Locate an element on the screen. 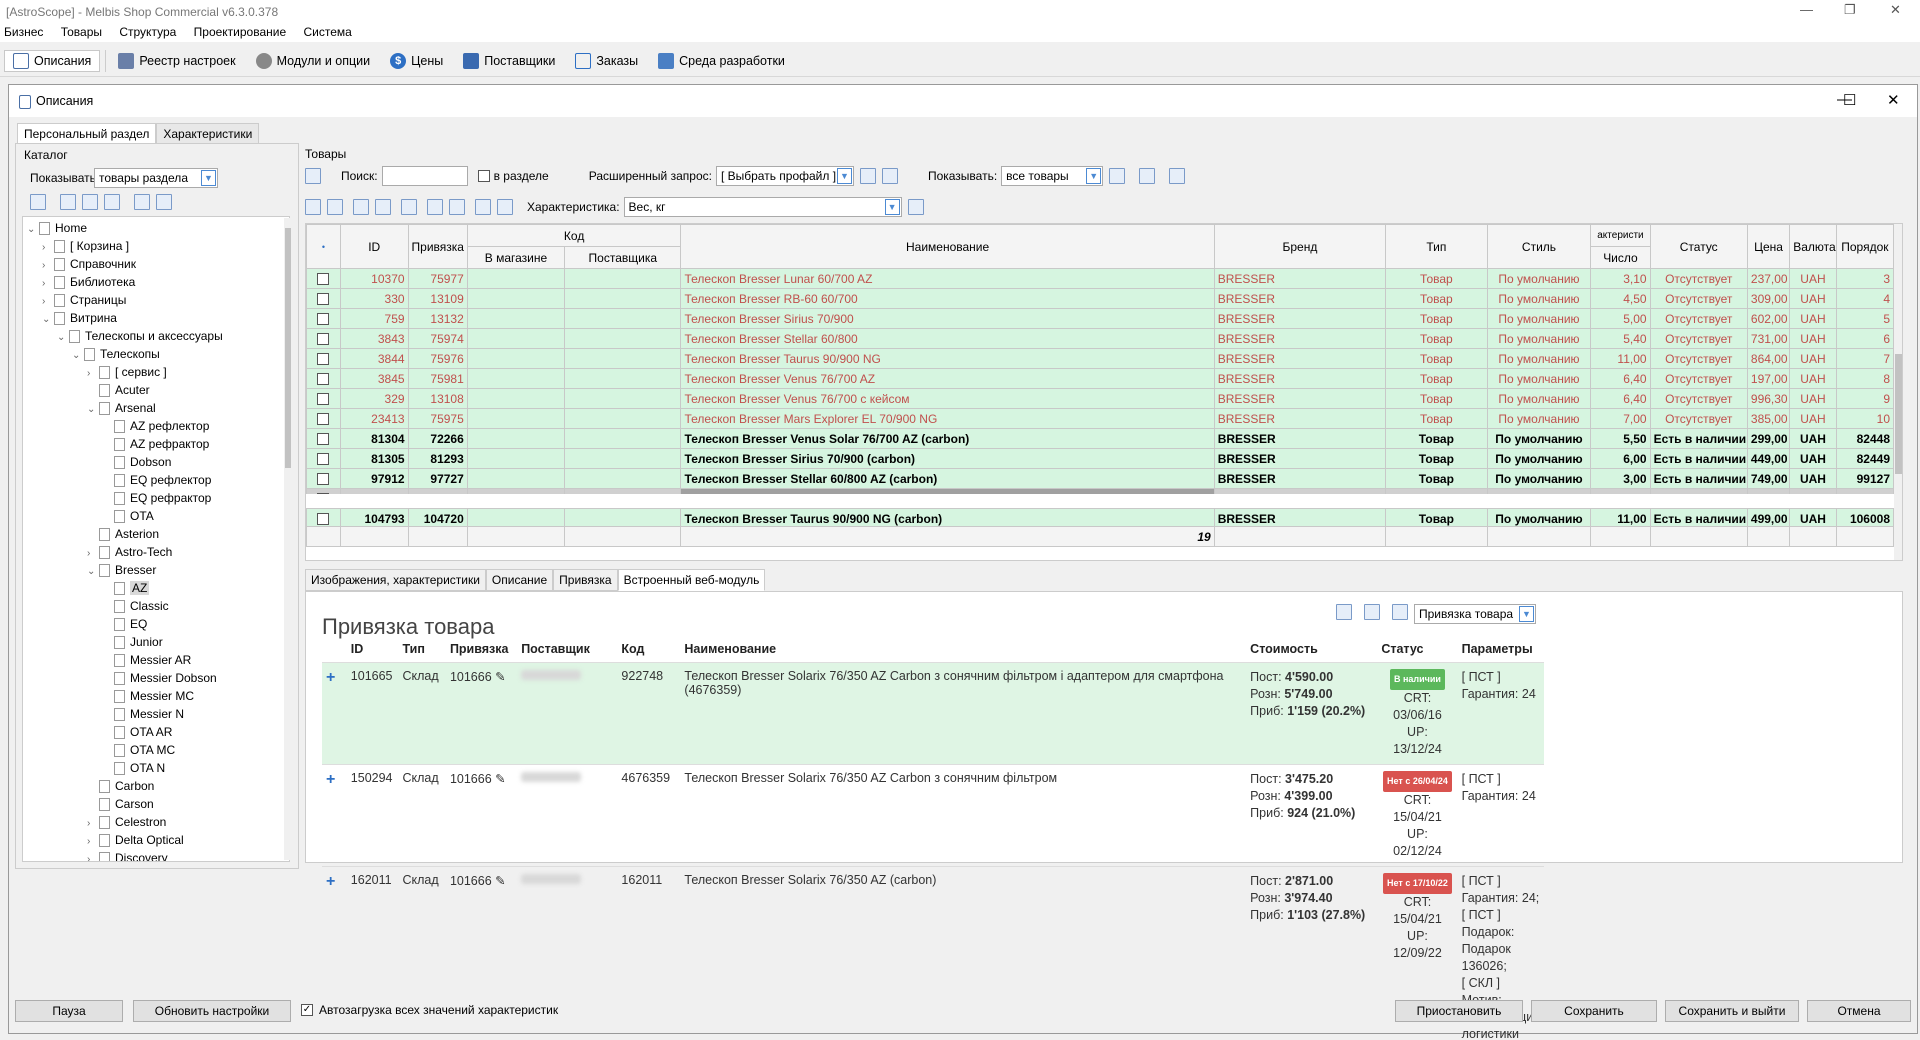 The width and height of the screenshot is (1920, 1040). col-brand: Бренд is located at coordinates (1300, 246).